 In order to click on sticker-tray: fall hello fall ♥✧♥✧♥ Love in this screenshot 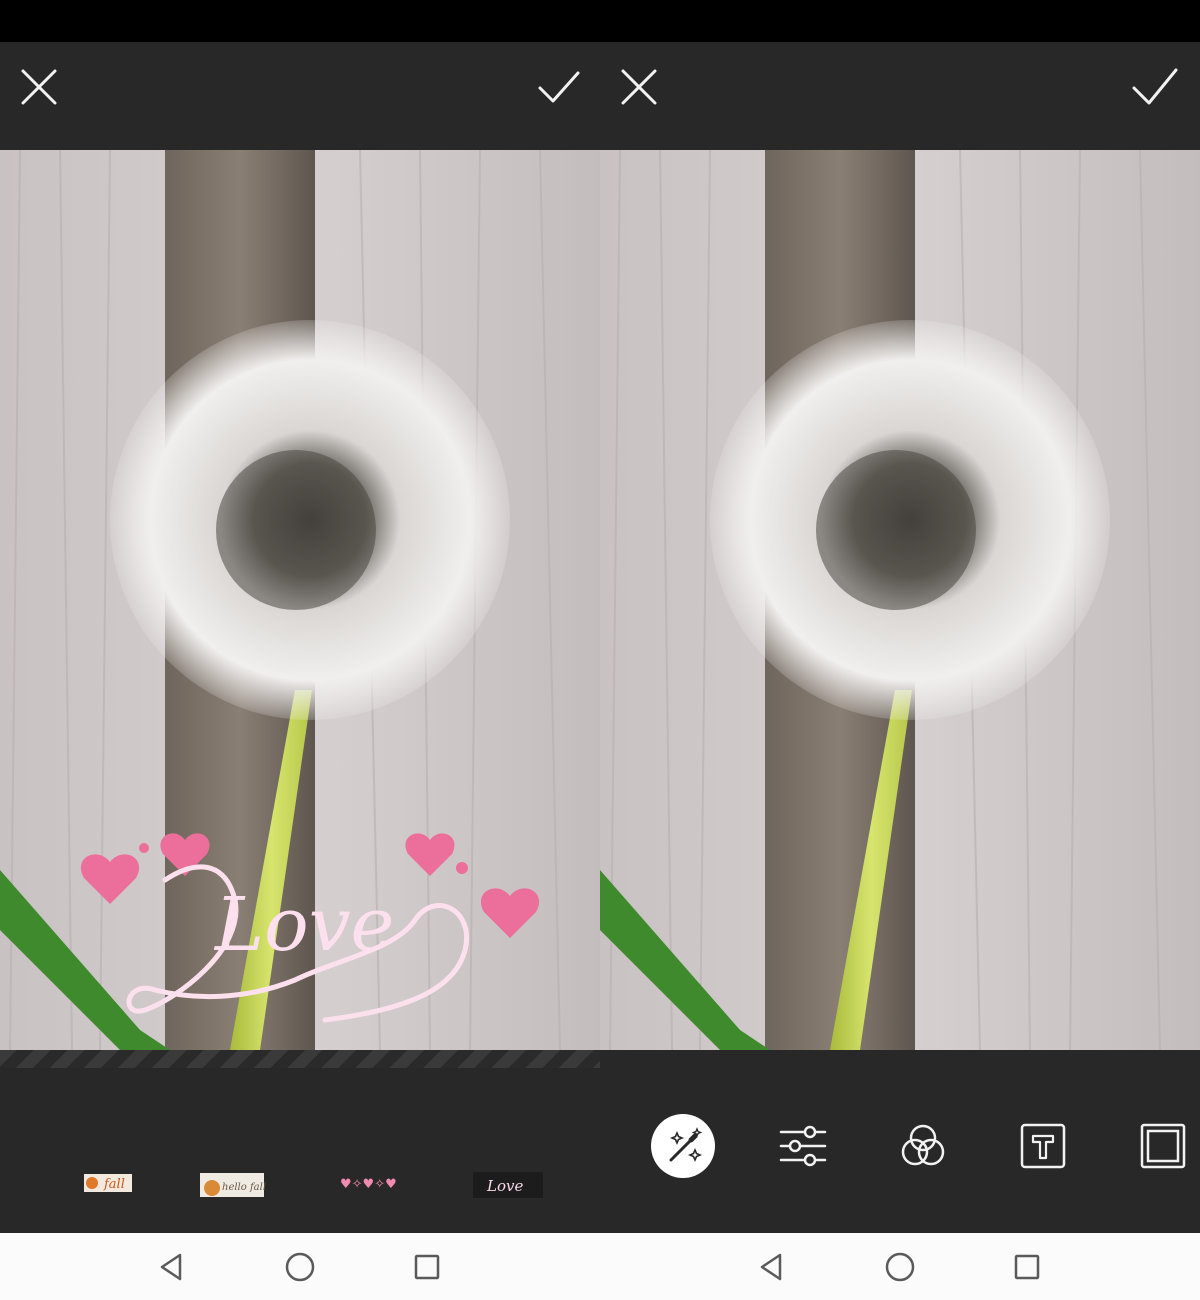, I will do `click(300, 1187)`.